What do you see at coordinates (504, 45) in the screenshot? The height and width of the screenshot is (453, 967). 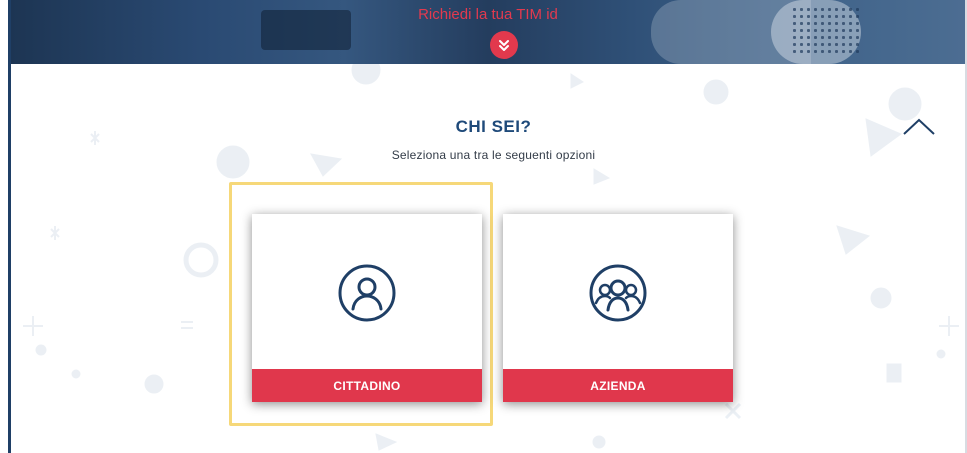 I see `chevron-double-down-icon` at bounding box center [504, 45].